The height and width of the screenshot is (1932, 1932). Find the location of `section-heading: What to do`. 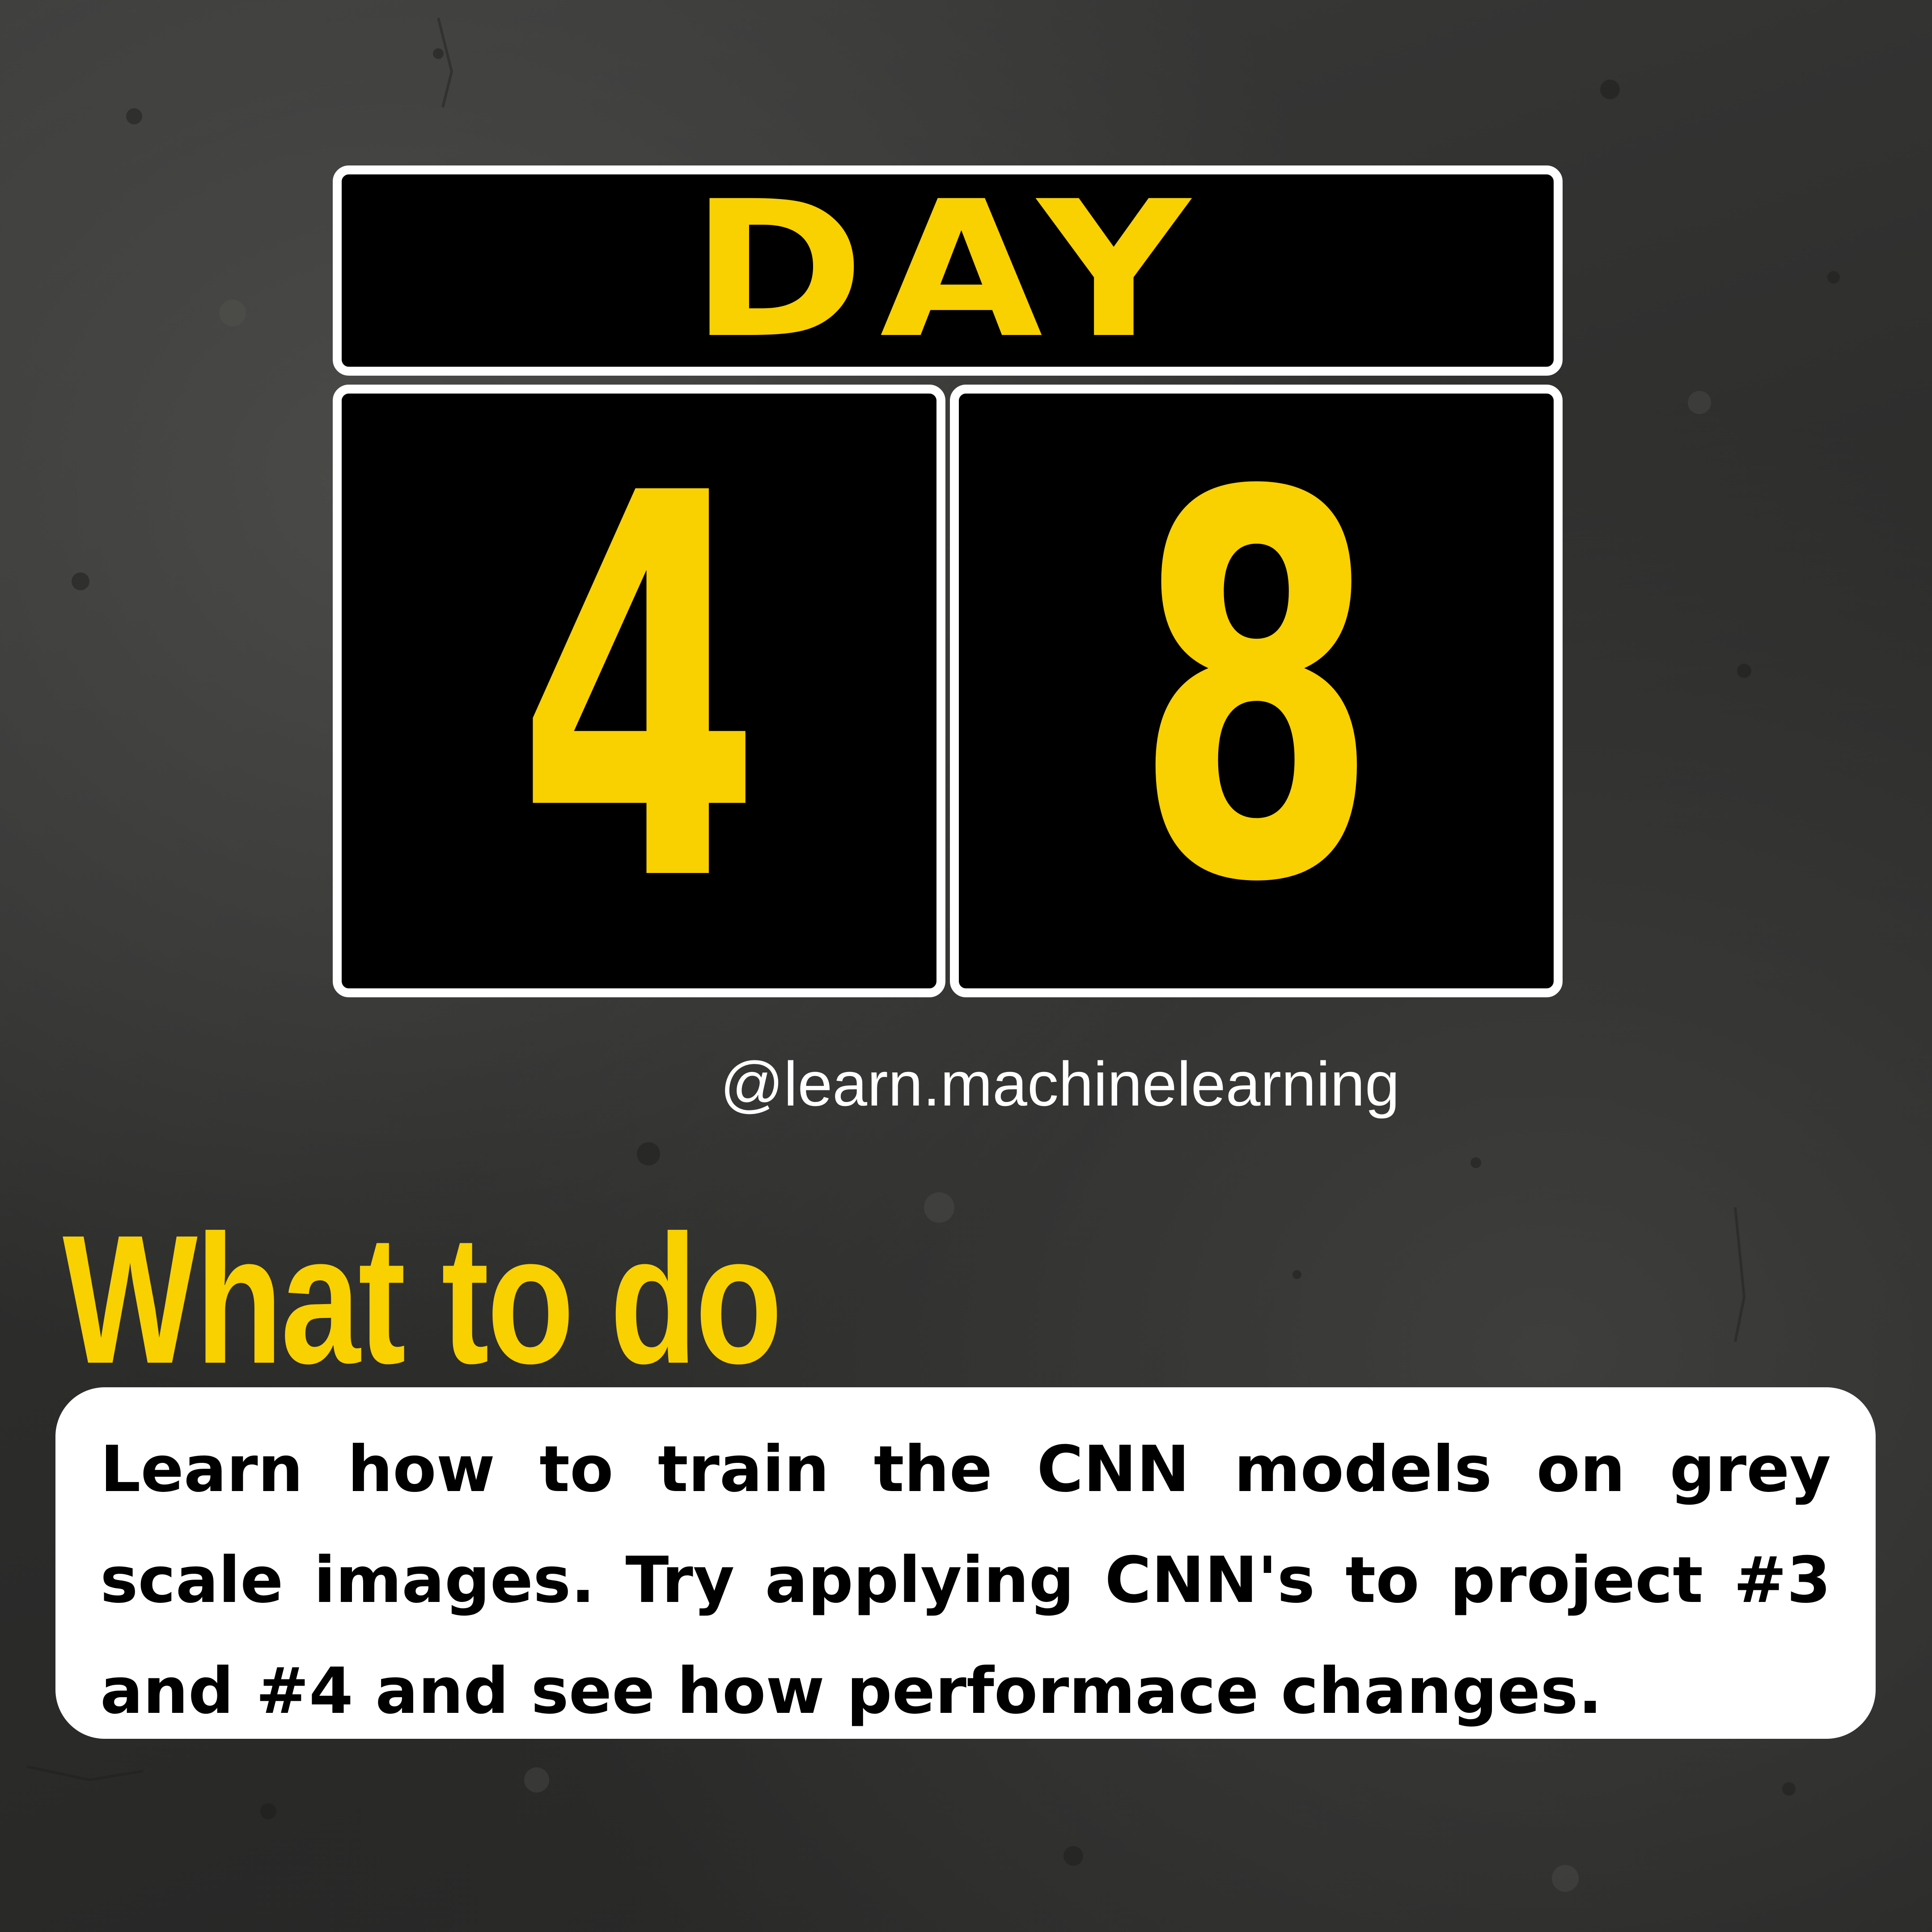

section-heading: What to do is located at coordinates (423, 1299).